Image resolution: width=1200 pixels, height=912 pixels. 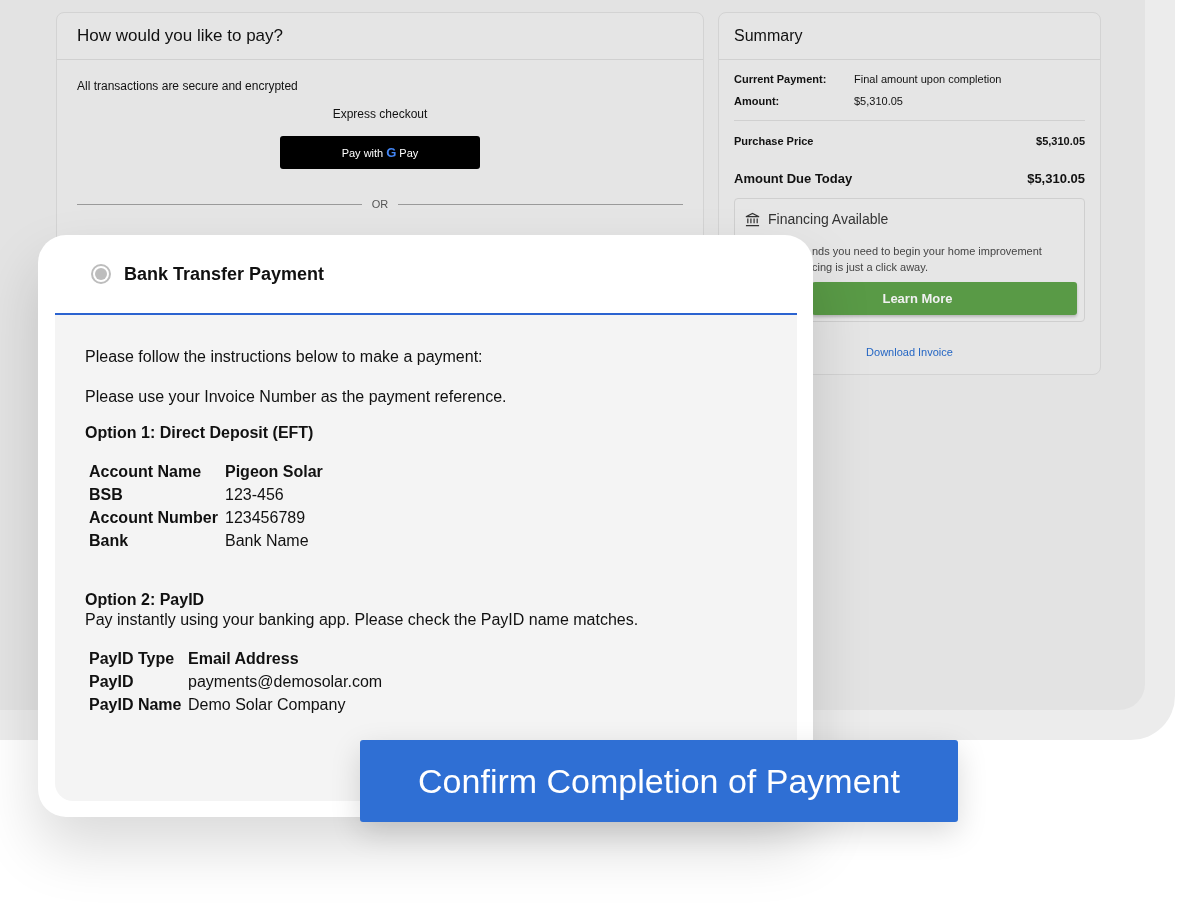 What do you see at coordinates (380, 204) in the screenshot?
I see `or-divider-label: OR` at bounding box center [380, 204].